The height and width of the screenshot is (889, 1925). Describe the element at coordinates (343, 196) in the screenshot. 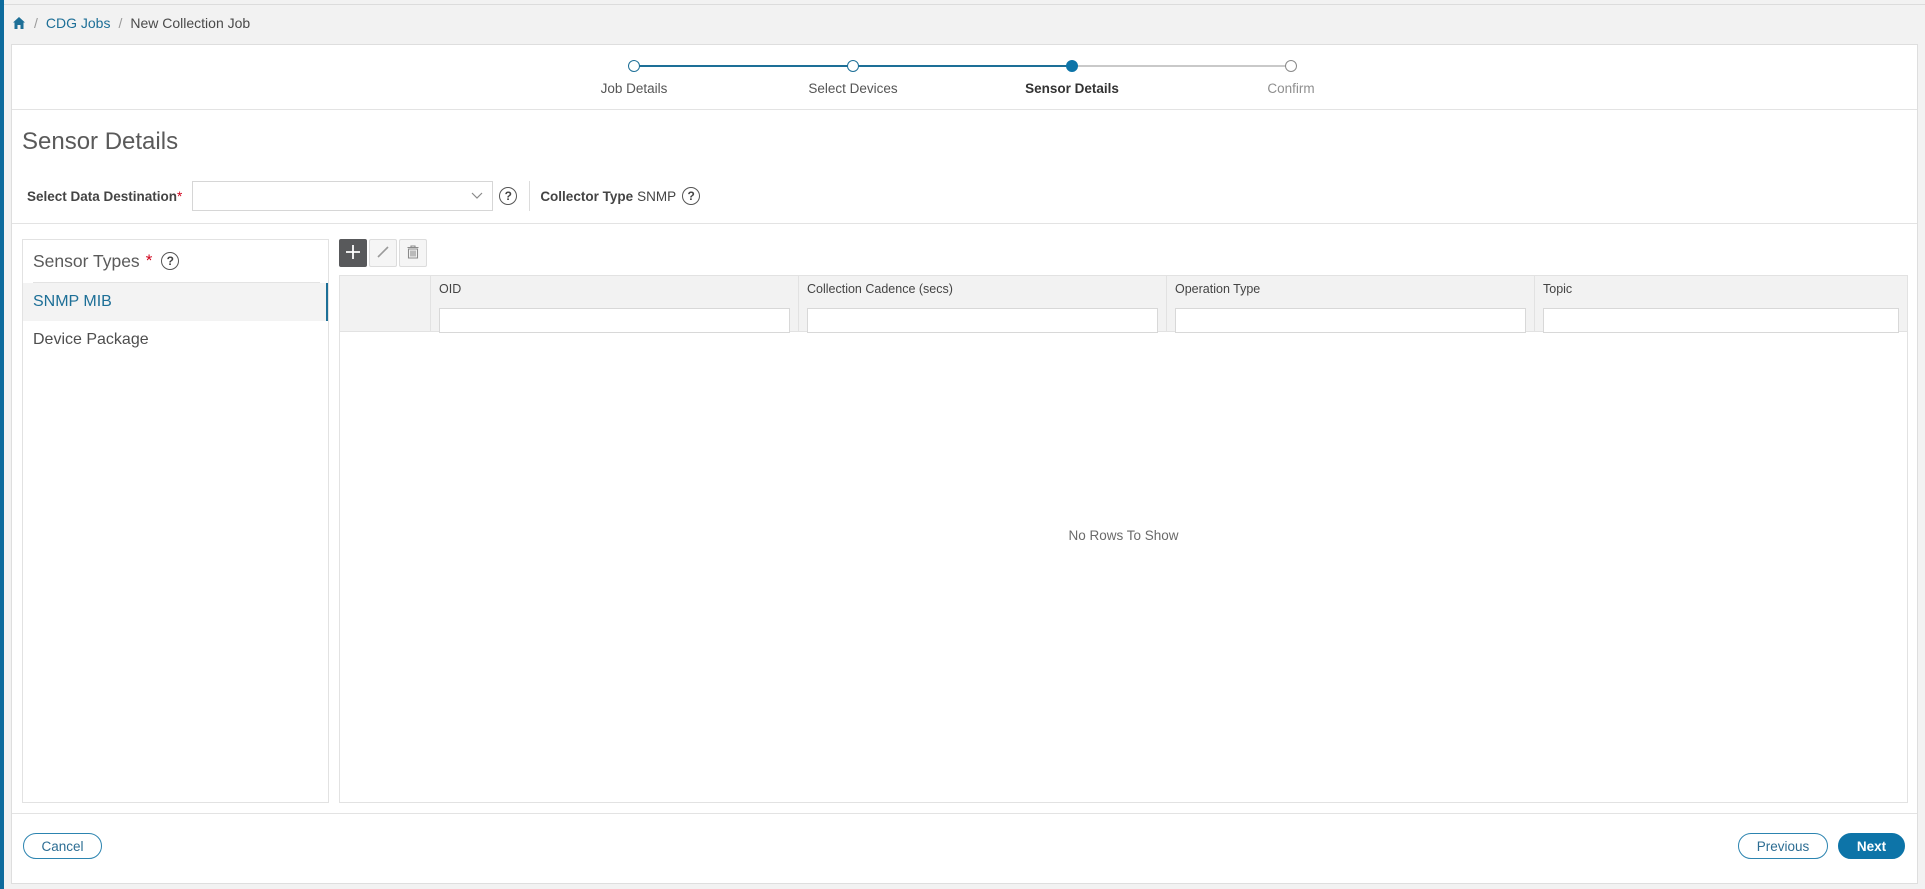

I see `data-destination-select` at that location.